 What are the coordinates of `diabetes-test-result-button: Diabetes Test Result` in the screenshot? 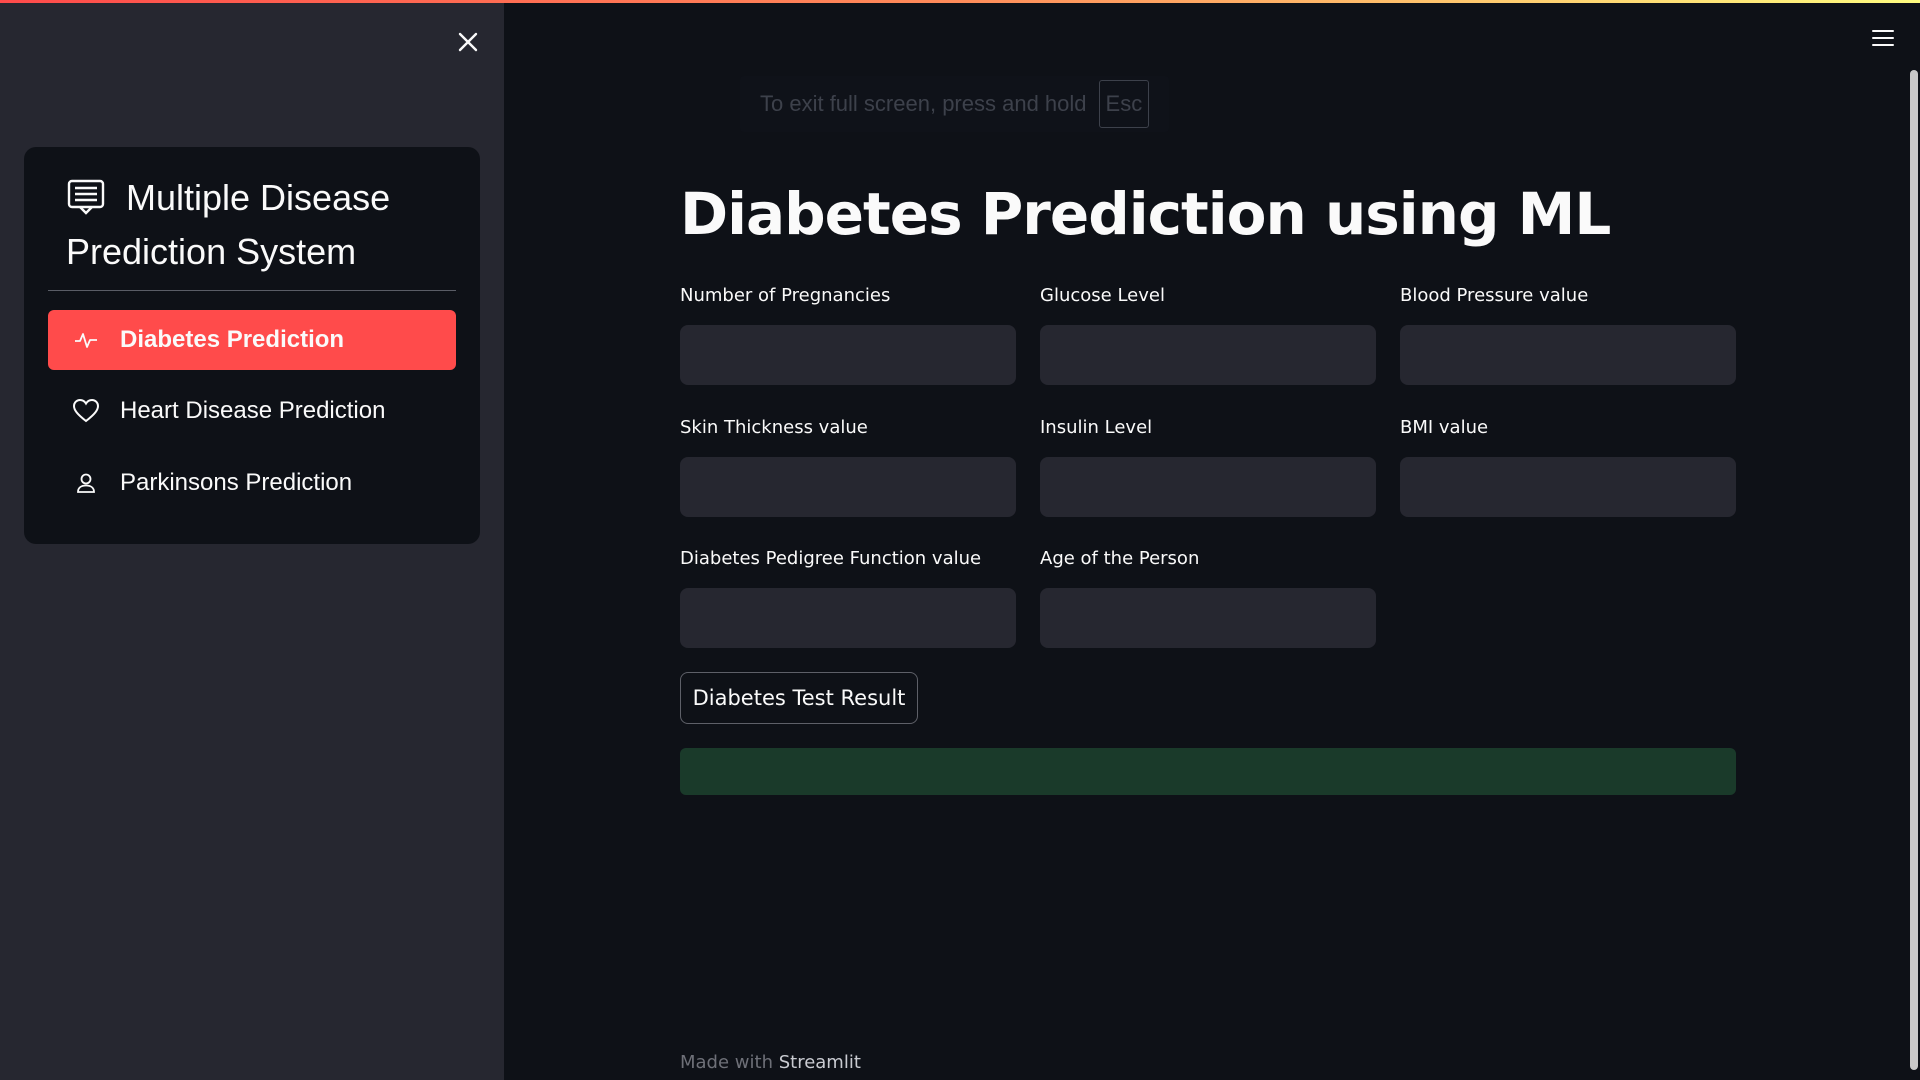 It's located at (799, 698).